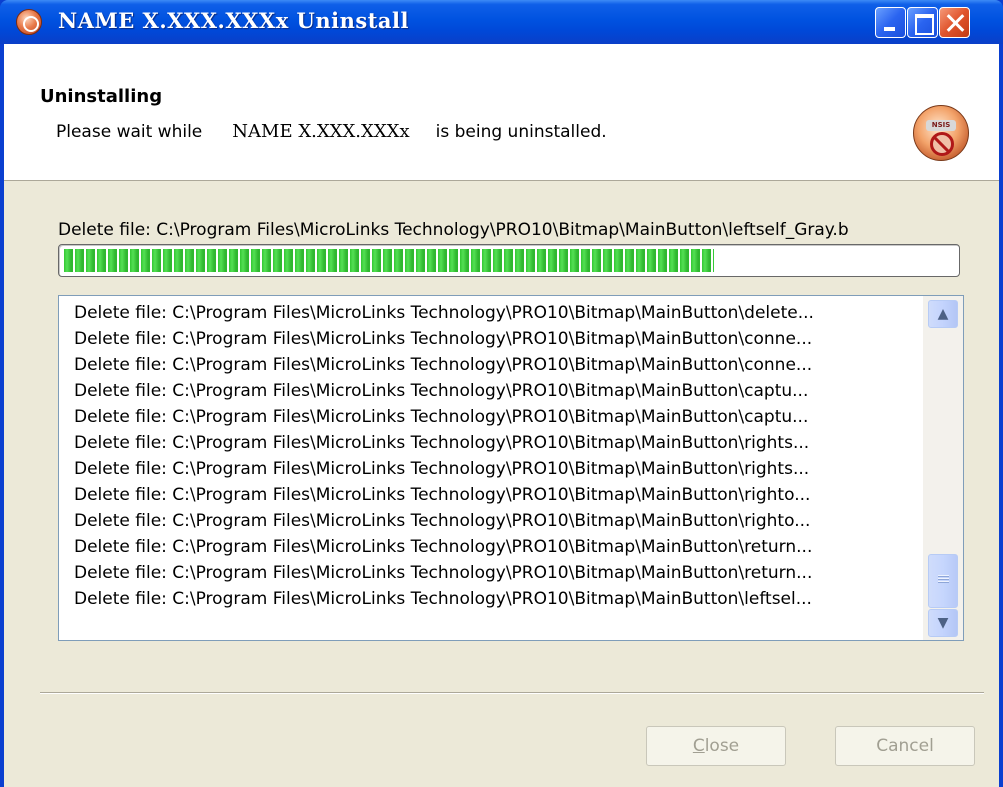 This screenshot has width=1003, height=787. What do you see at coordinates (941, 125) in the screenshot?
I see `nsis-badge: NSIS` at bounding box center [941, 125].